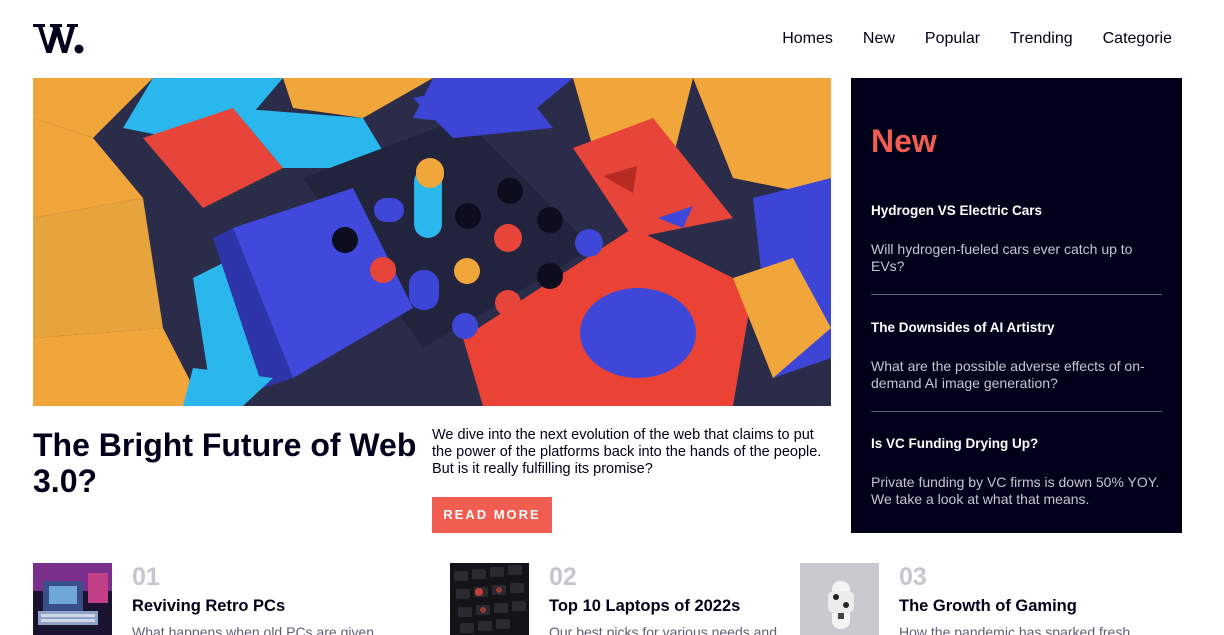  I want to click on article-title: Top 10 Laptops of 2022s, so click(663, 606).